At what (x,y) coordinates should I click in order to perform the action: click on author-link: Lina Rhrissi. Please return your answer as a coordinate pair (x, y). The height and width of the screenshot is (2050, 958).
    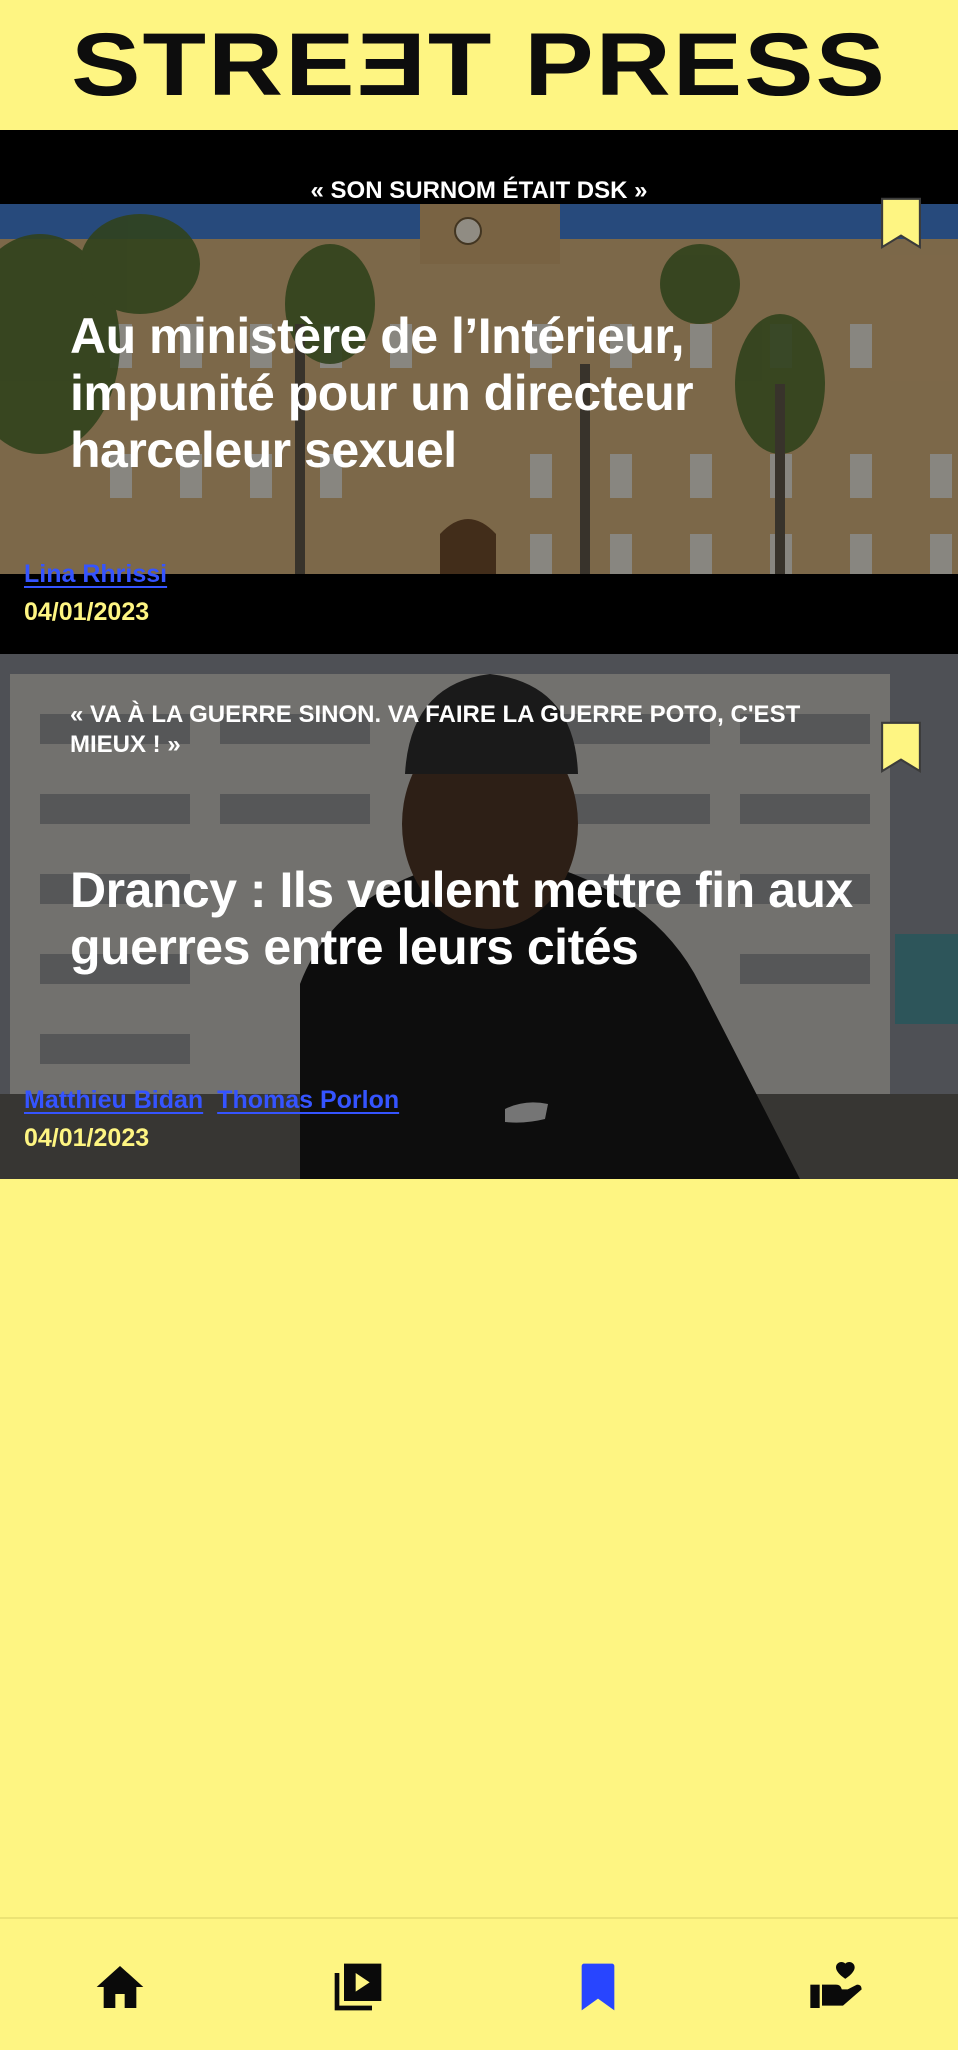
    Looking at the image, I should click on (95, 574).